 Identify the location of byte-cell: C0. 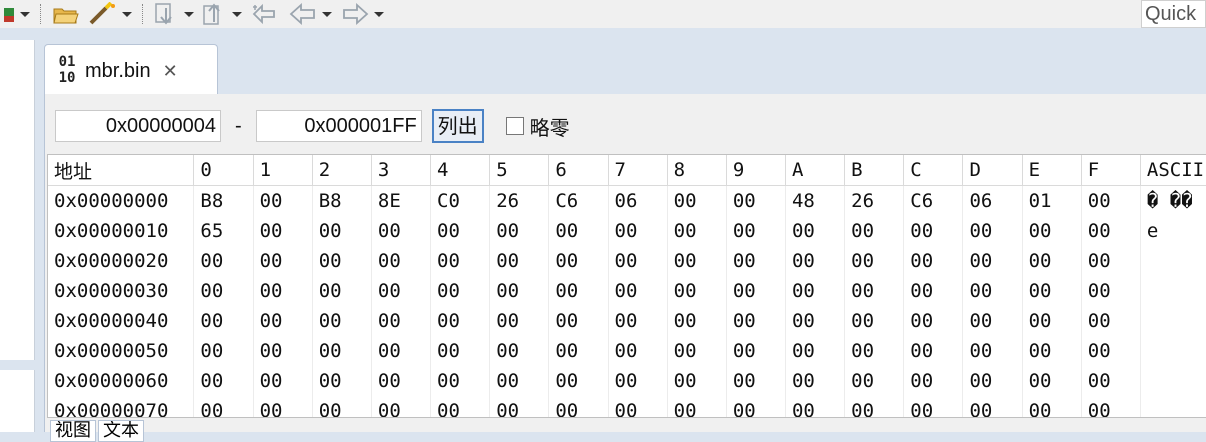
(460, 200).